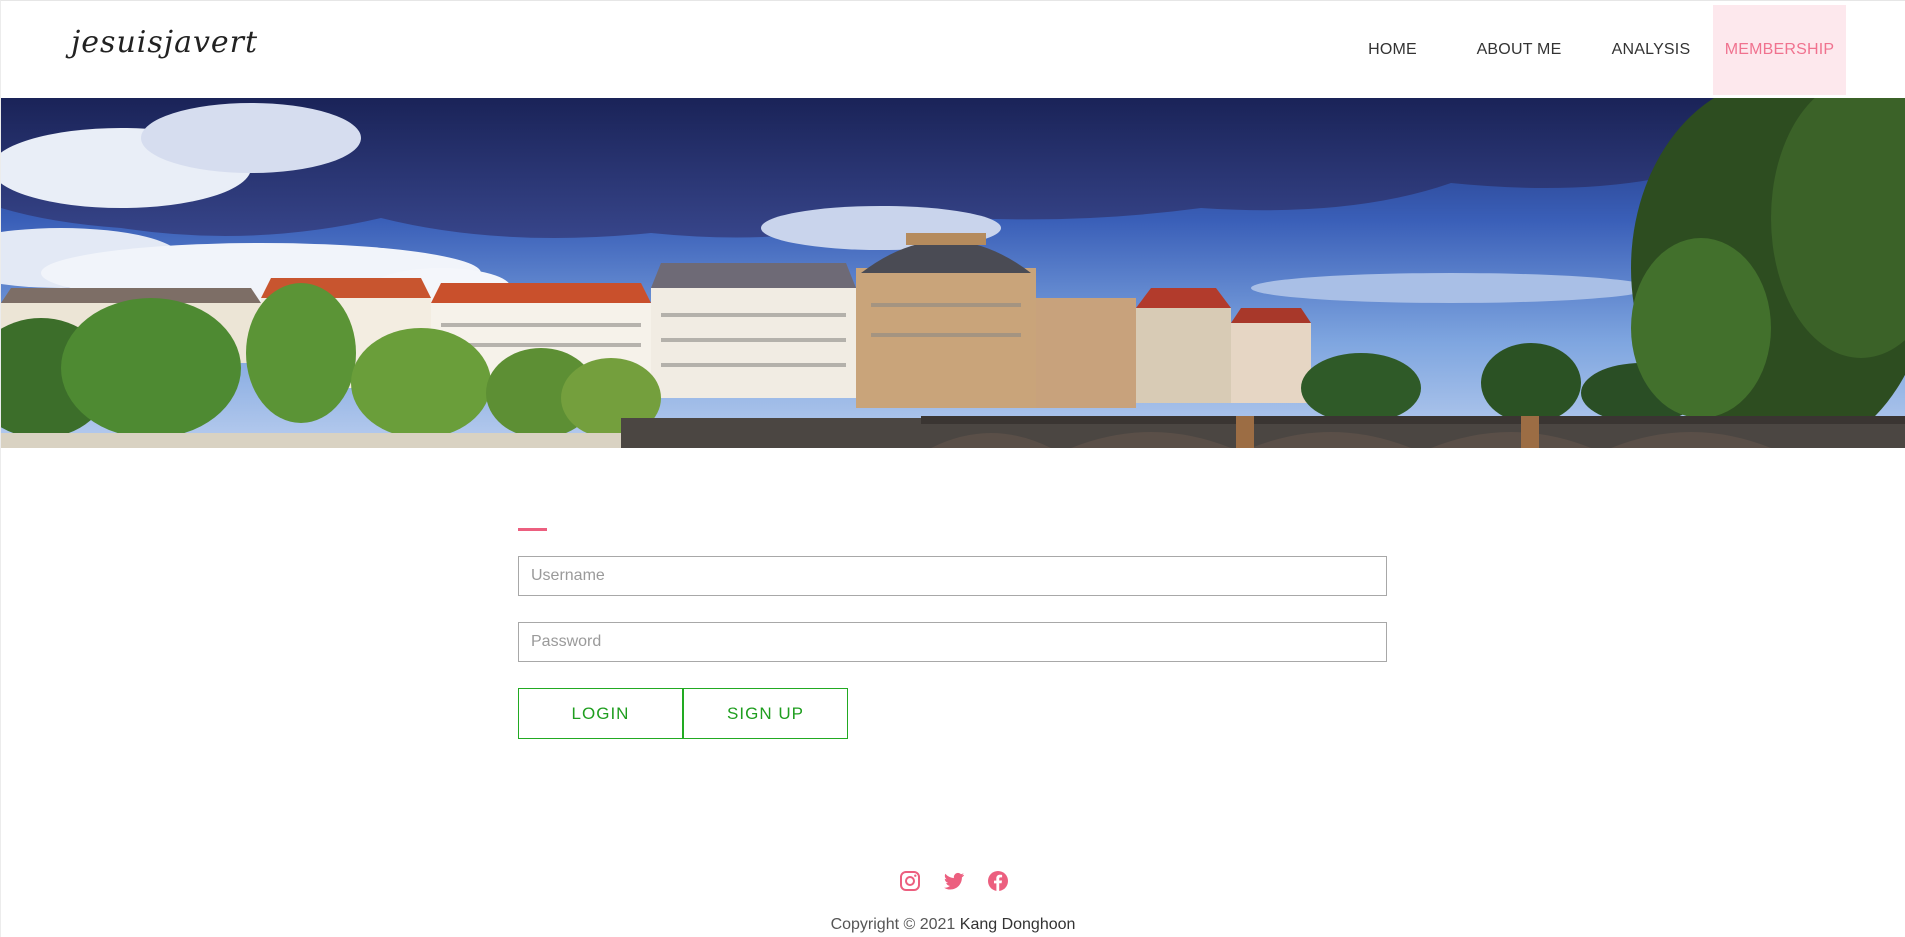 The image size is (1905, 937). I want to click on password-input, so click(952, 642).